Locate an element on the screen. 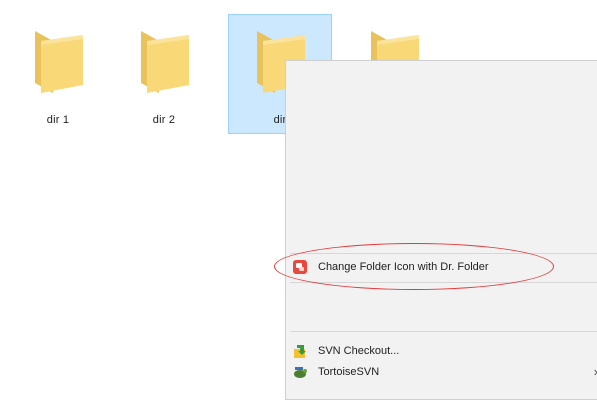  tortoisesvn-icon is located at coordinates (300, 372).